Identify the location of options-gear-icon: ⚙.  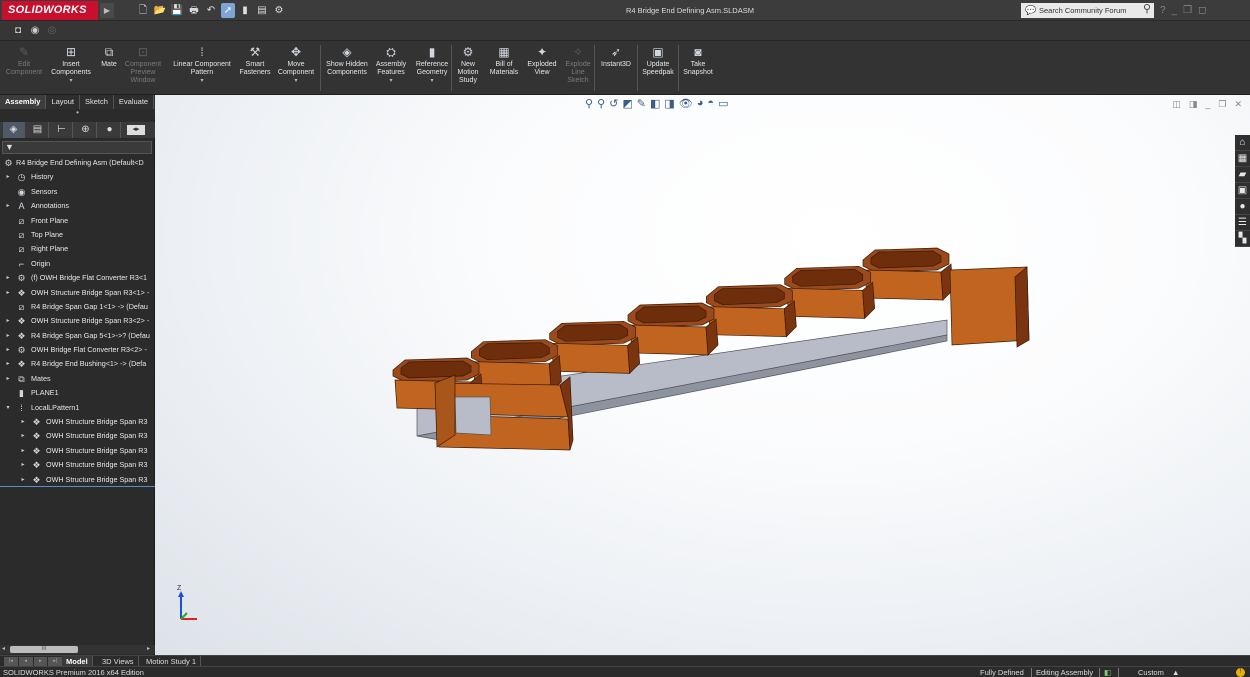
(279, 10).